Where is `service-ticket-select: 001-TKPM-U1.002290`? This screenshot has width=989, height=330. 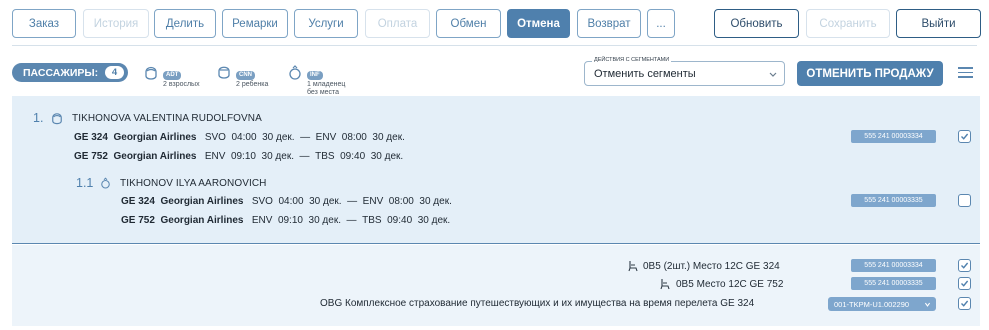
service-ticket-select: 001-TKPM-U1.002290 is located at coordinates (882, 304).